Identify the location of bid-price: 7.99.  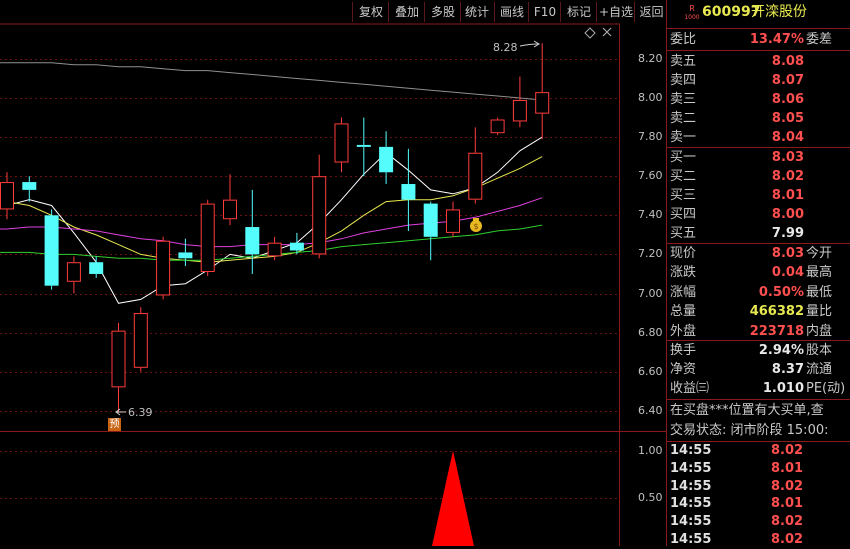
(787, 233).